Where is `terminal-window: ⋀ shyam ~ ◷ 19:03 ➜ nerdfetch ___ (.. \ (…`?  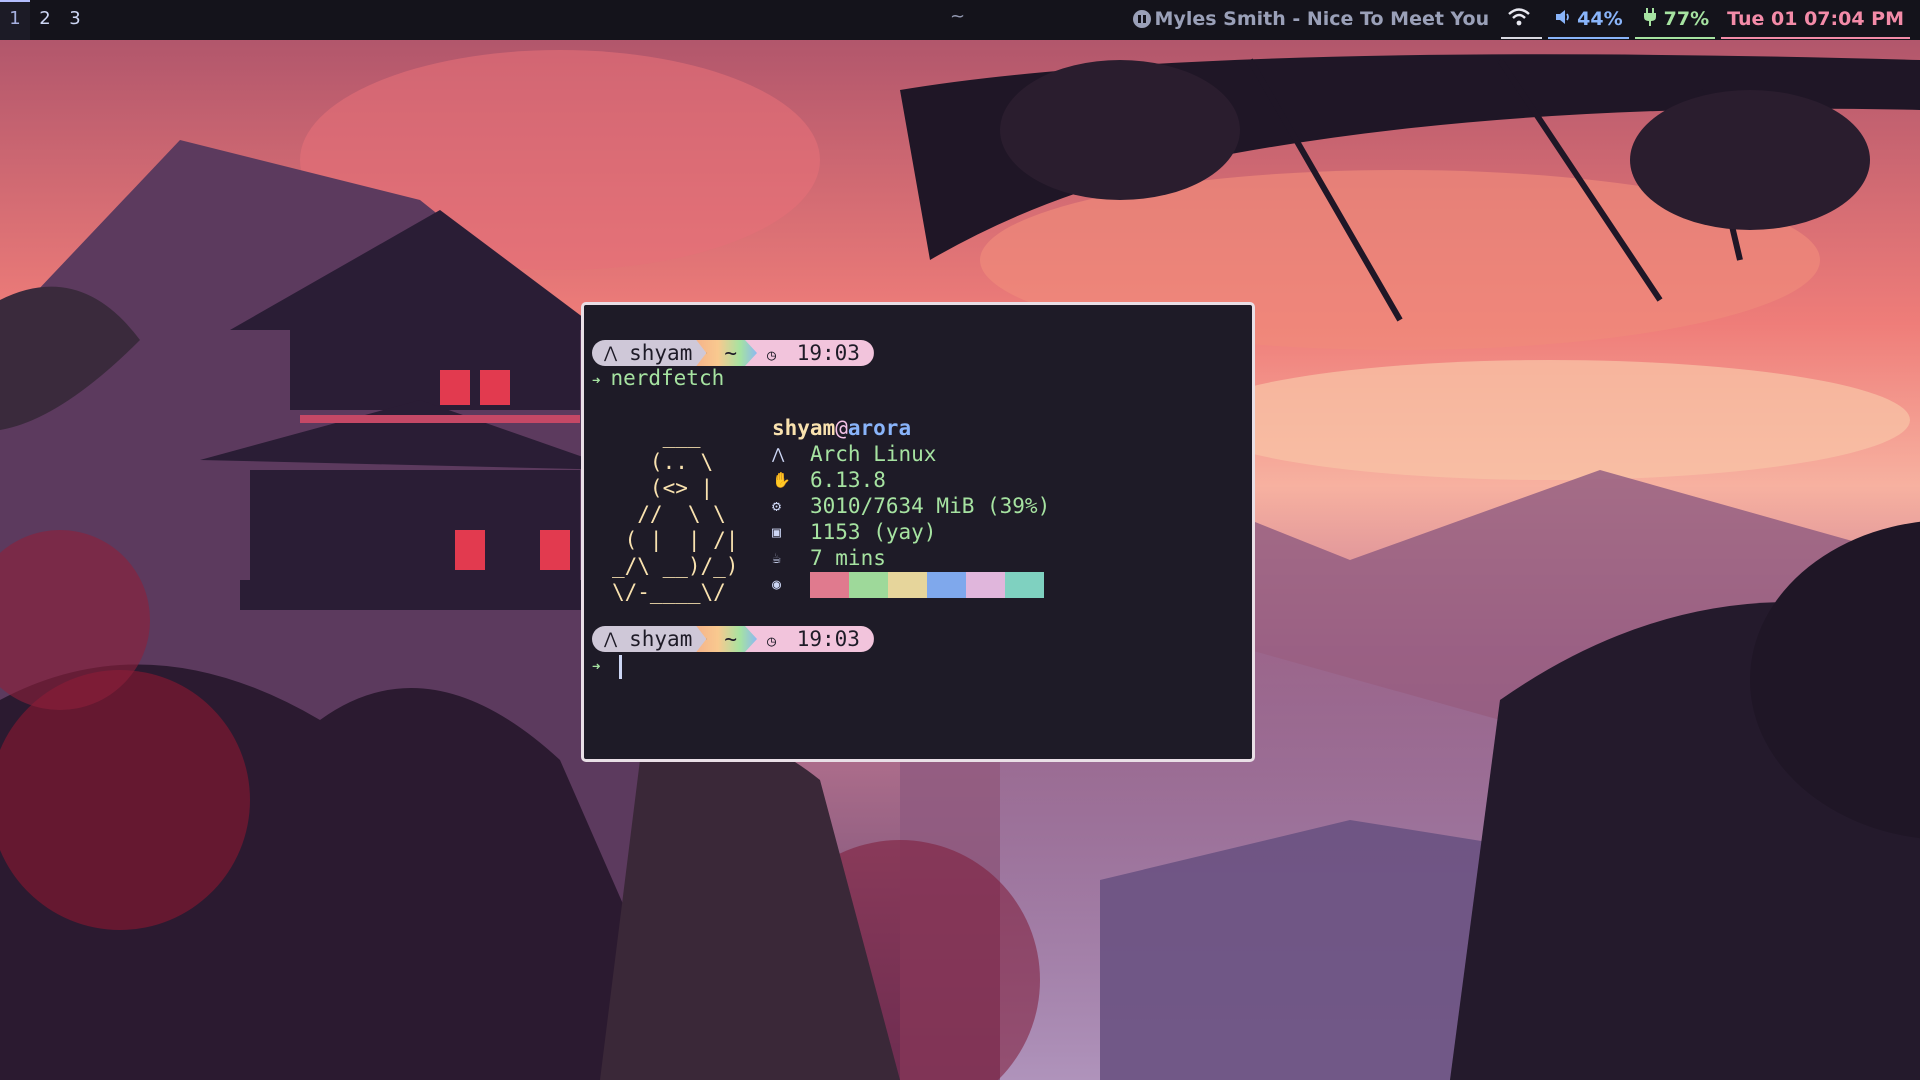
terminal-window: ⋀ shyam ~ ◷ 19:03 ➜ nerdfetch ___ (.. \ (… is located at coordinates (918, 532).